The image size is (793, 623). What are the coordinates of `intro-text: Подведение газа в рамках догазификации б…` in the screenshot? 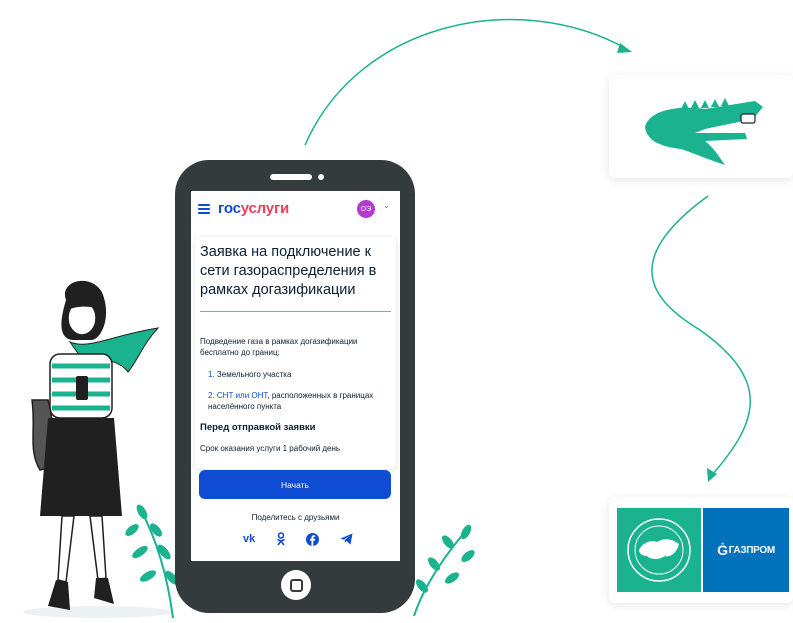 It's located at (279, 347).